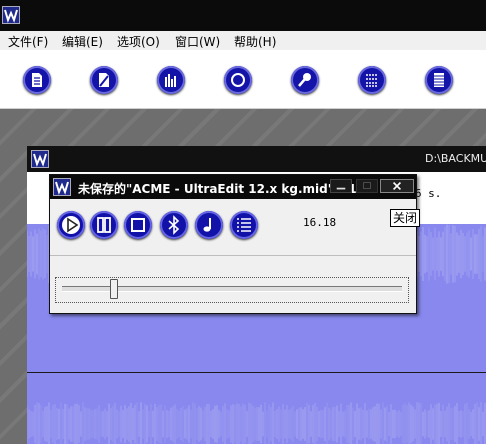 Image resolution: width=486 pixels, height=444 pixels. Describe the element at coordinates (305, 80) in the screenshot. I see `microphone-icon` at that location.